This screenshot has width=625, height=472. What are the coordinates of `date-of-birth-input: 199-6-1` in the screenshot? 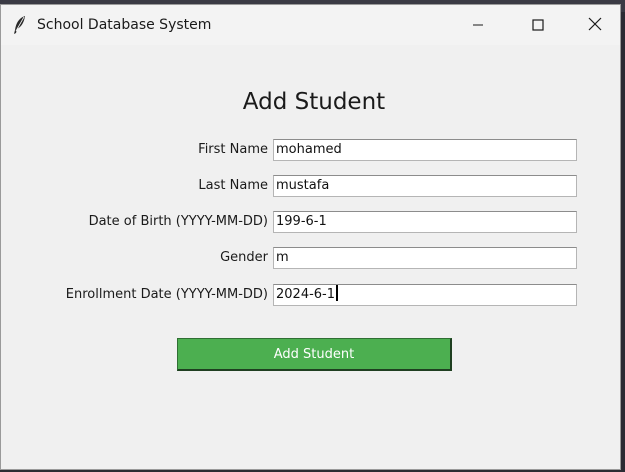 It's located at (425, 222).